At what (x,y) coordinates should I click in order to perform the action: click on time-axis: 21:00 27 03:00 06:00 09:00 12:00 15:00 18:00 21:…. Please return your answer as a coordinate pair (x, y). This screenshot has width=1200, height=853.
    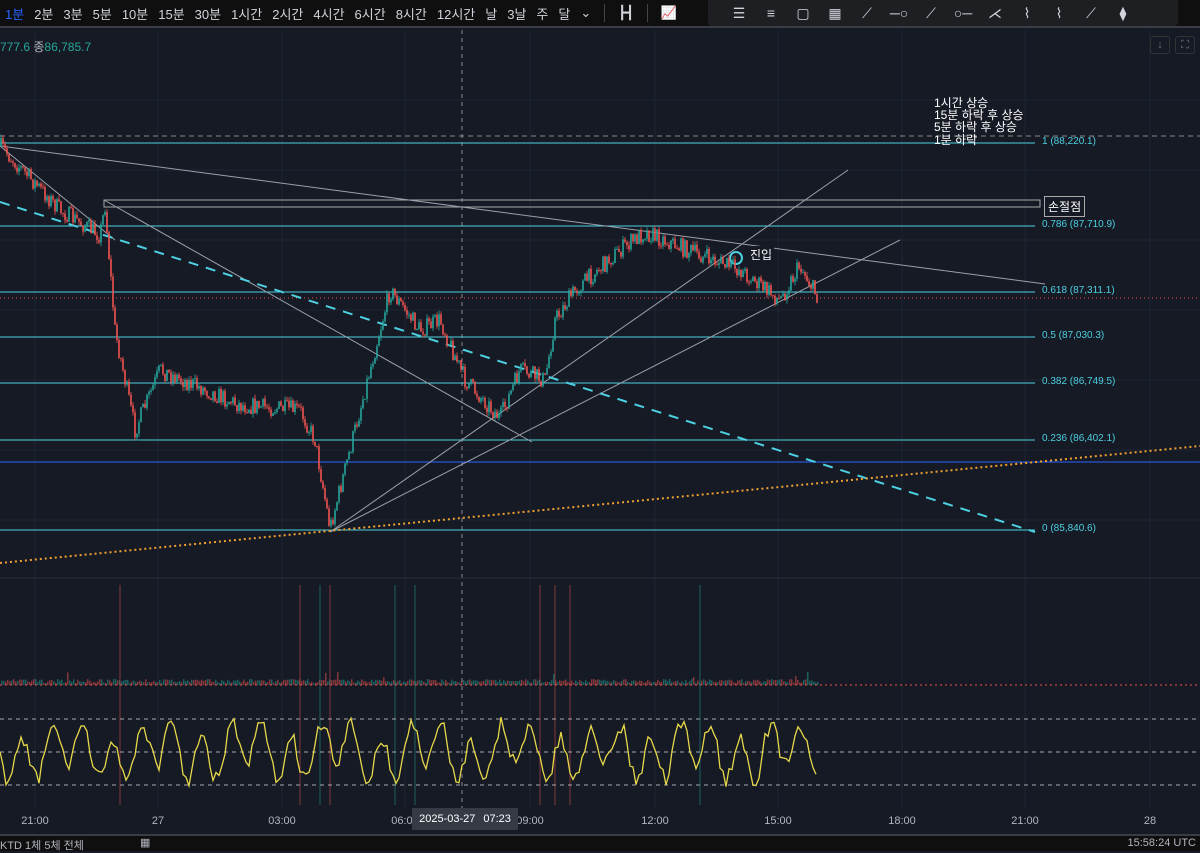
    Looking at the image, I should click on (600, 821).